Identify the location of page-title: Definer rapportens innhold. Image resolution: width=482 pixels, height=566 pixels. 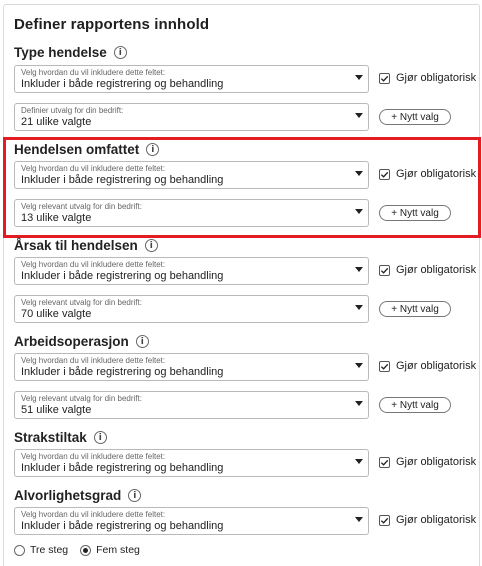
(112, 24).